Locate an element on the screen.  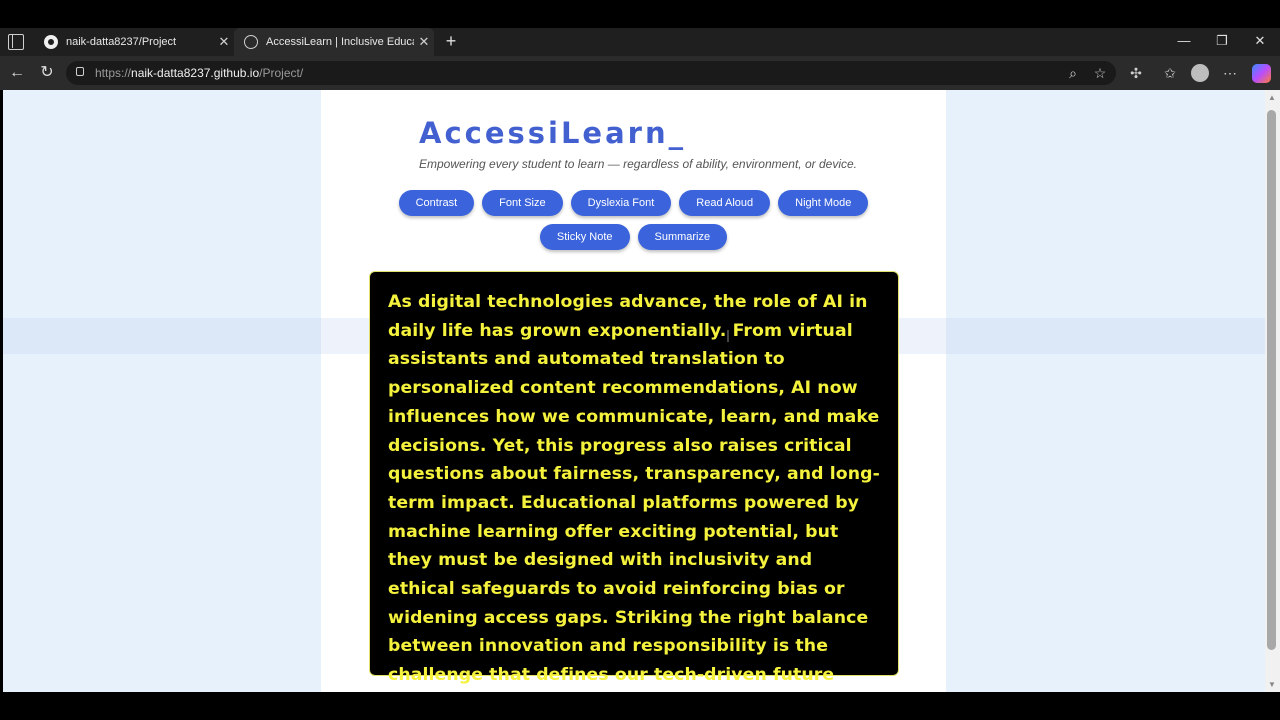
url-scheme: https:// is located at coordinates (113, 73).